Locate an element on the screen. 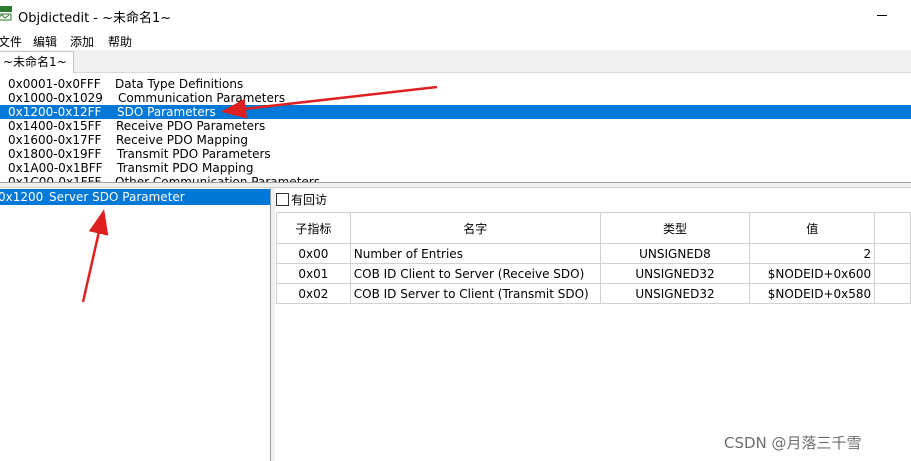 The image size is (911, 461). cell-name: Number of Entries is located at coordinates (475, 253).